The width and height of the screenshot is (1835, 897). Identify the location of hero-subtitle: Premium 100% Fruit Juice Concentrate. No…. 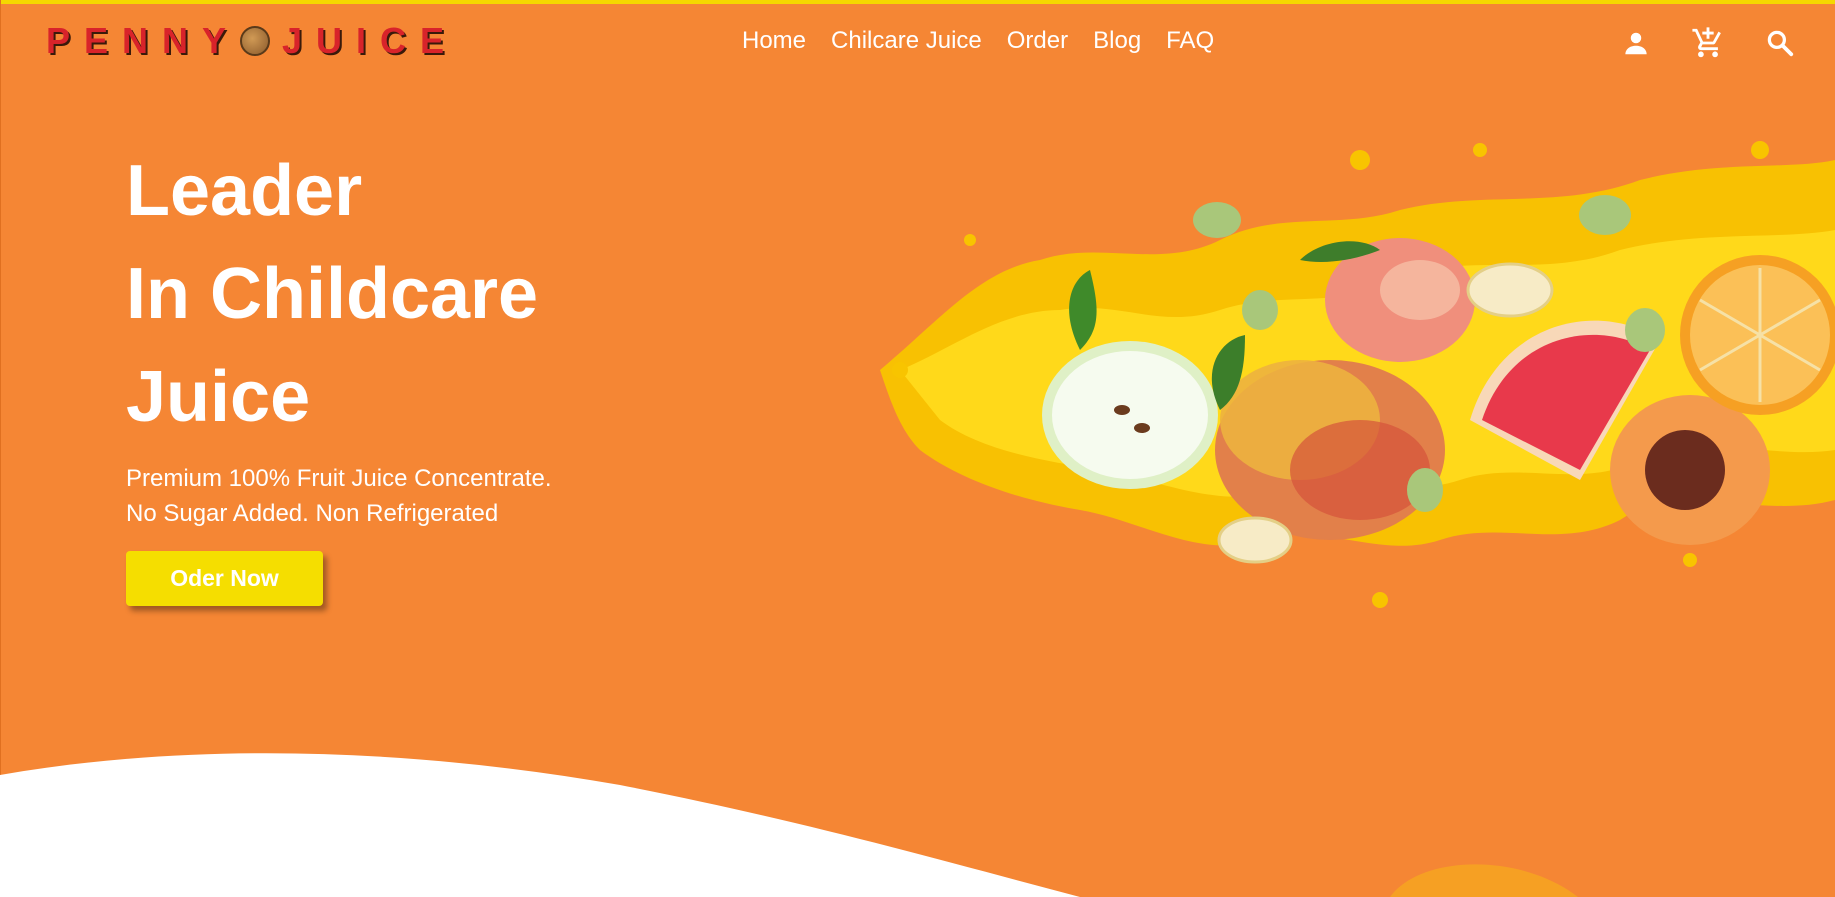
(339, 496).